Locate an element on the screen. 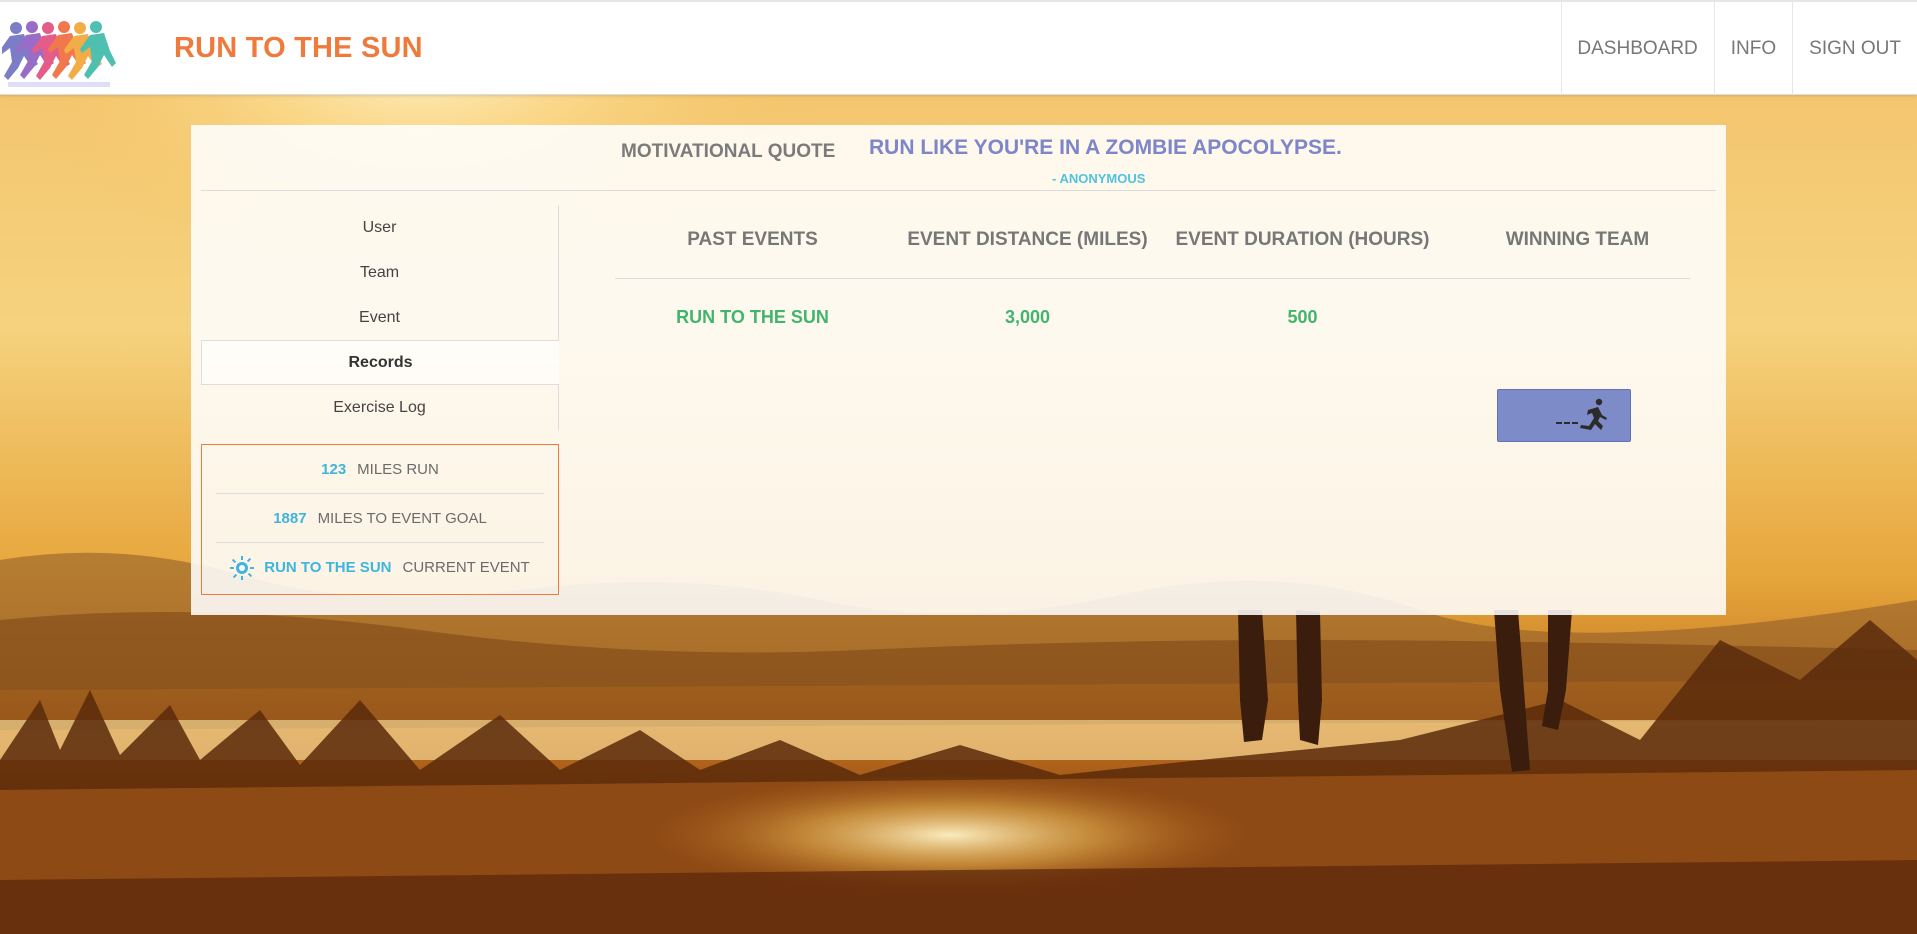  nav-sign-out: SIGN OUT is located at coordinates (1854, 48).